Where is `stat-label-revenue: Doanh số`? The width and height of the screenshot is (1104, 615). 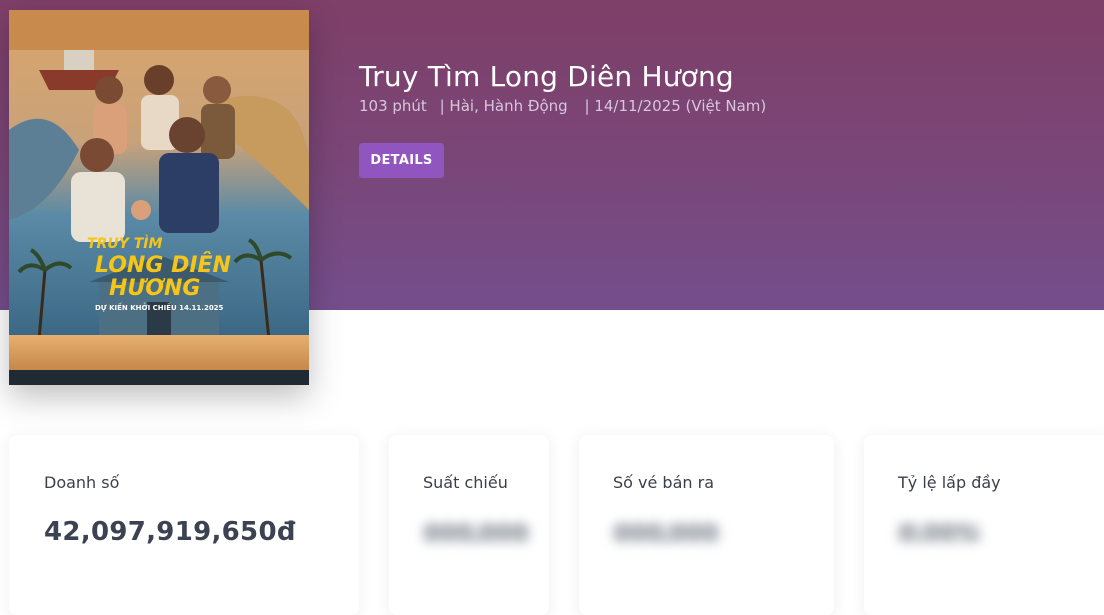 stat-label-revenue: Doanh số is located at coordinates (82, 482).